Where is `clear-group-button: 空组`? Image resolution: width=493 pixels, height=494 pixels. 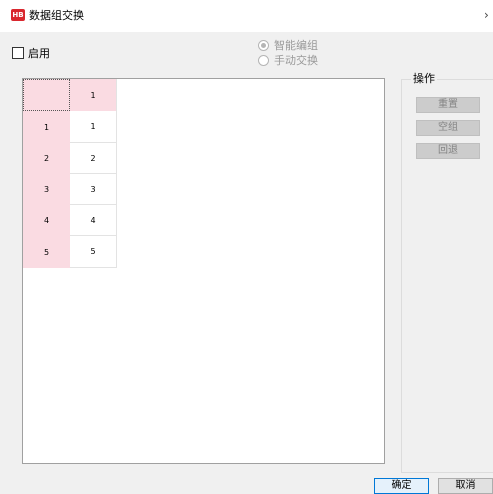 clear-group-button: 空组 is located at coordinates (448, 128).